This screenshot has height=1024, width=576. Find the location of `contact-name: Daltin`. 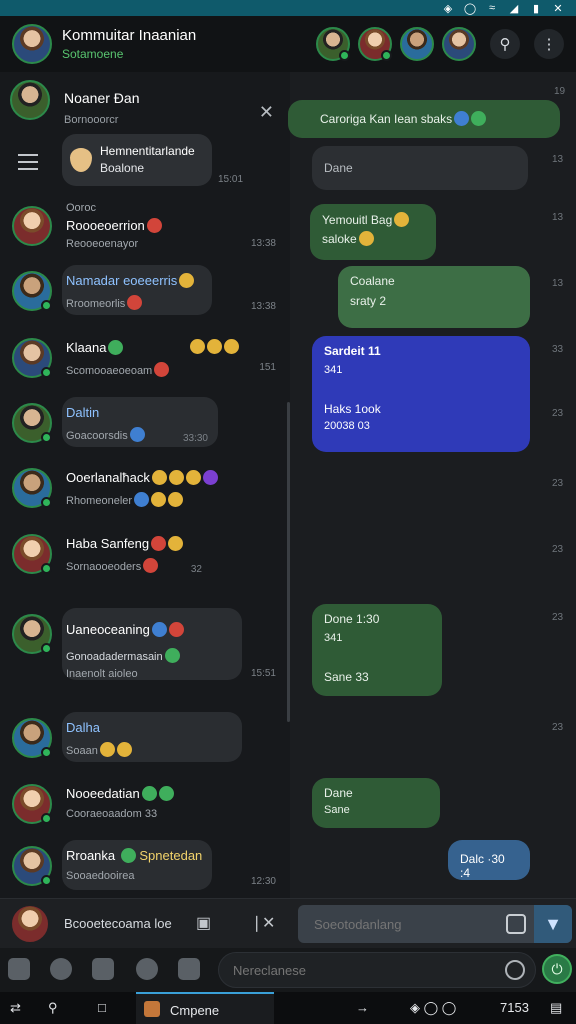

contact-name: Daltin is located at coordinates (83, 412).